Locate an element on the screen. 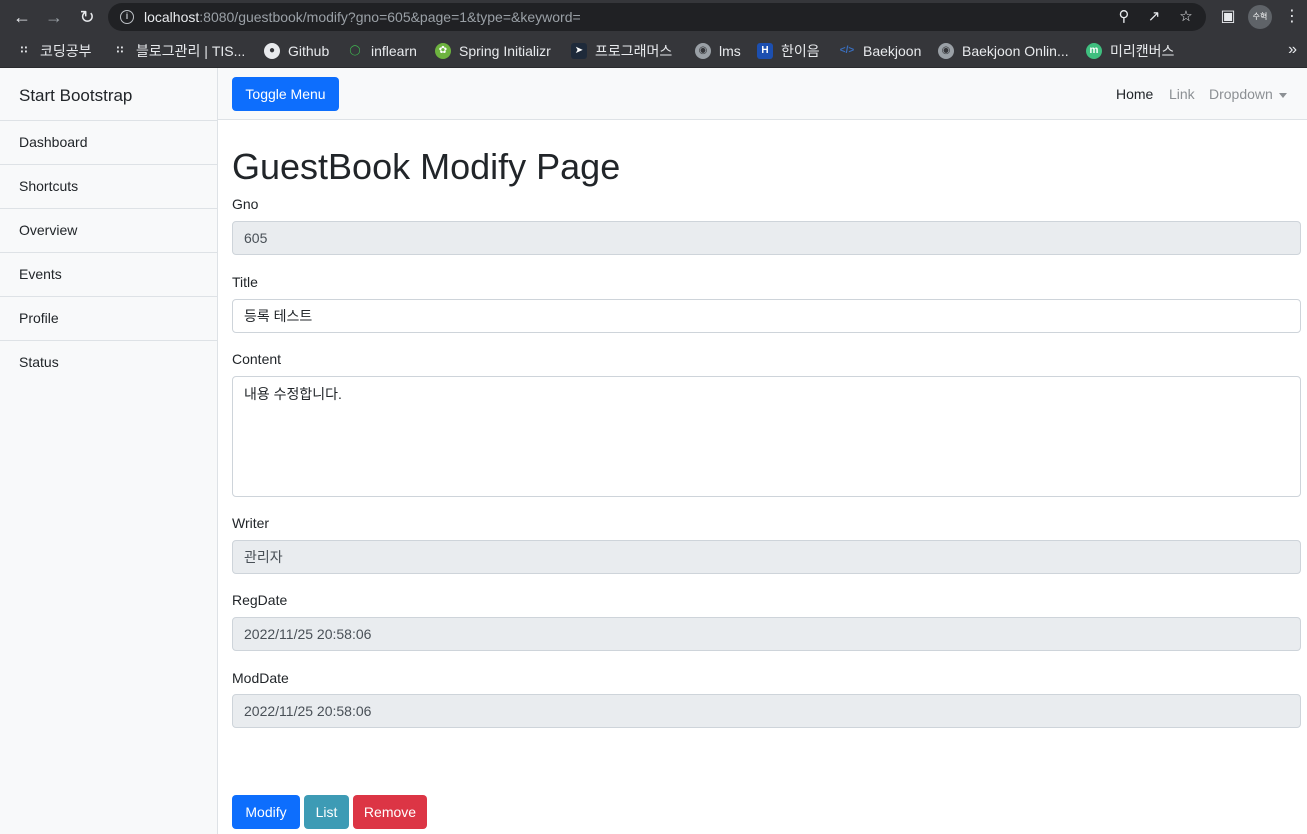 The image size is (1307, 834). bookmark-item: ● Github is located at coordinates (296, 51).